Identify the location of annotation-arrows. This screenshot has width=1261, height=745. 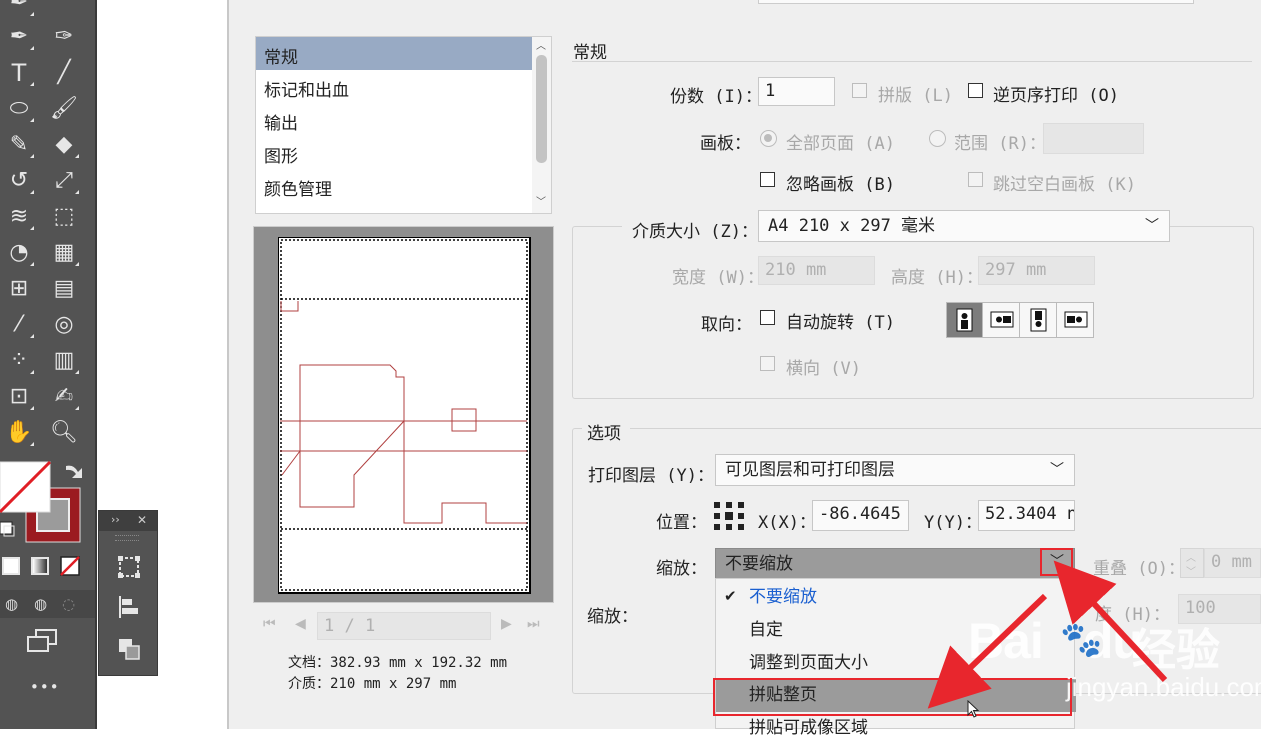
(1047, 634).